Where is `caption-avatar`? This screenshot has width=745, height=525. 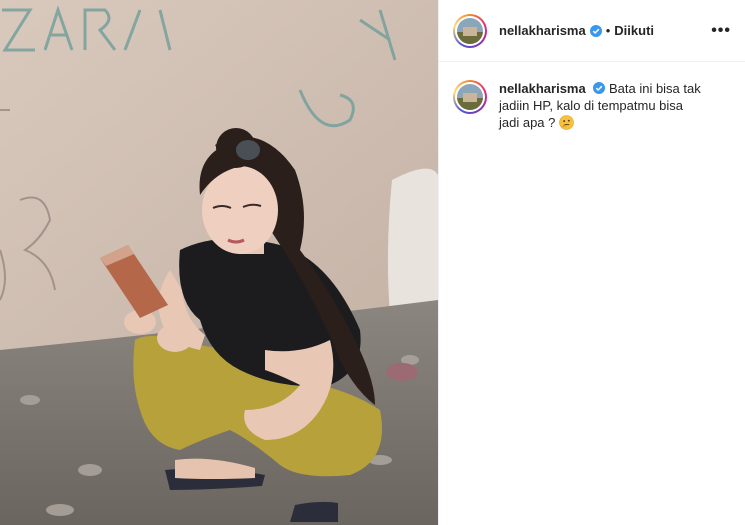 caption-avatar is located at coordinates (470, 97).